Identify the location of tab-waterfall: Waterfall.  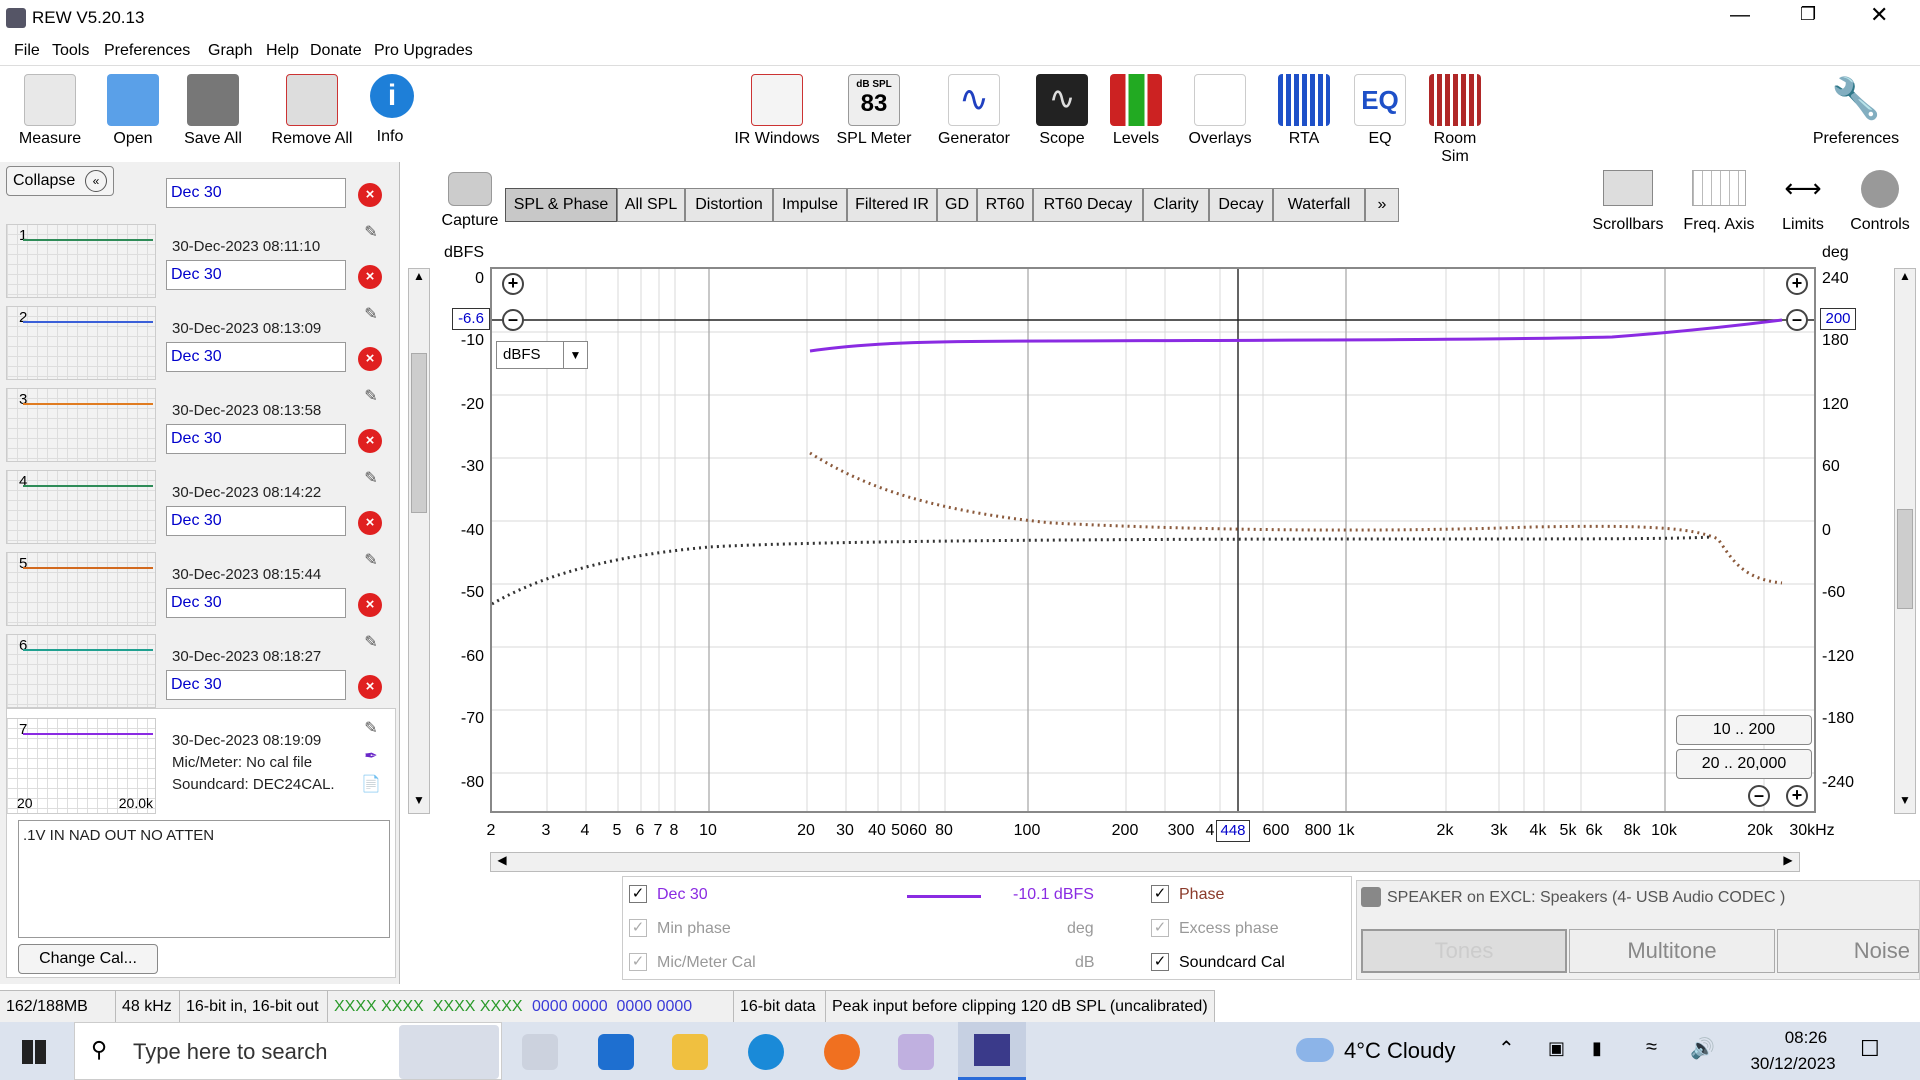
(1319, 205).